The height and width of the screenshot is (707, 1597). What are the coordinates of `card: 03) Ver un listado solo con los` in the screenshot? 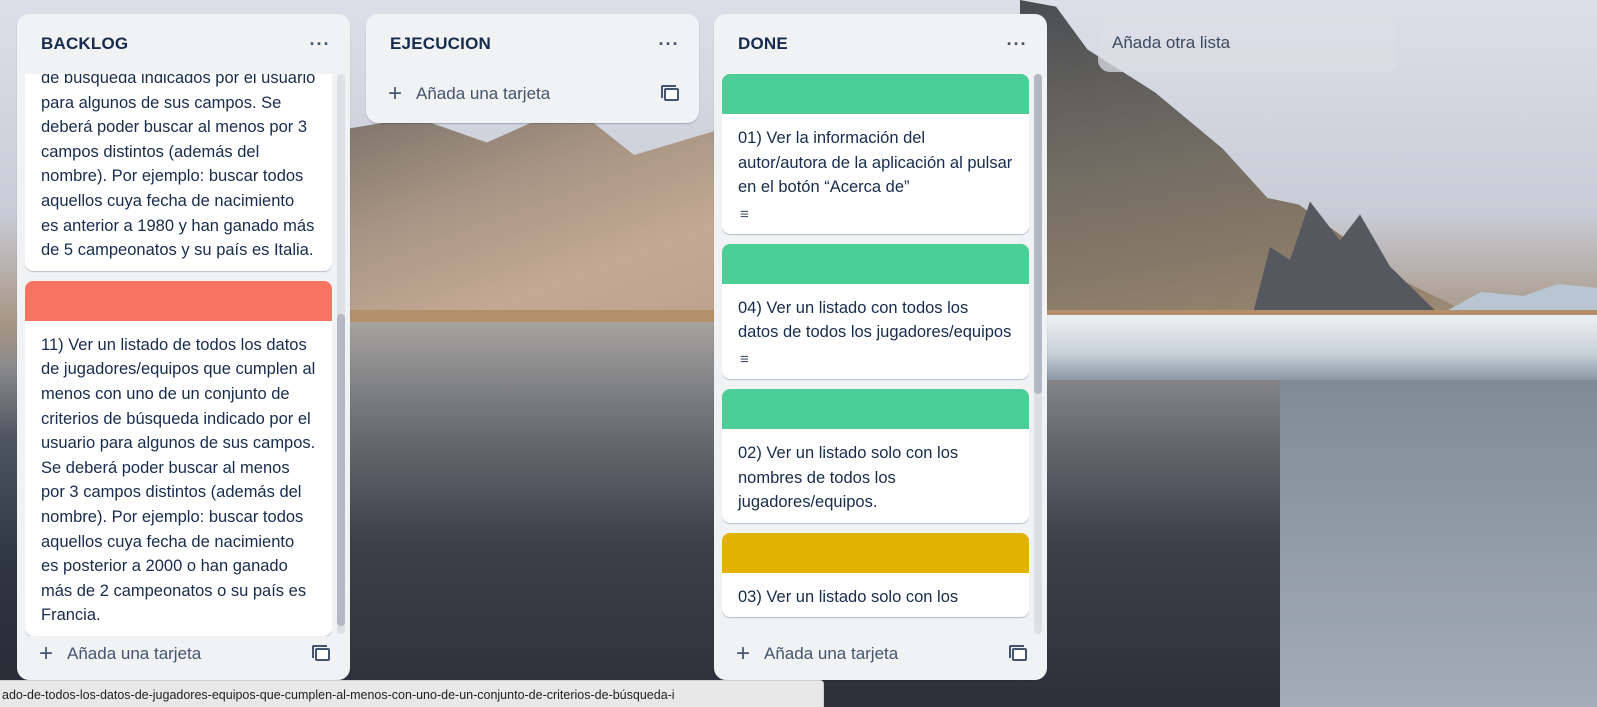 It's located at (875, 575).